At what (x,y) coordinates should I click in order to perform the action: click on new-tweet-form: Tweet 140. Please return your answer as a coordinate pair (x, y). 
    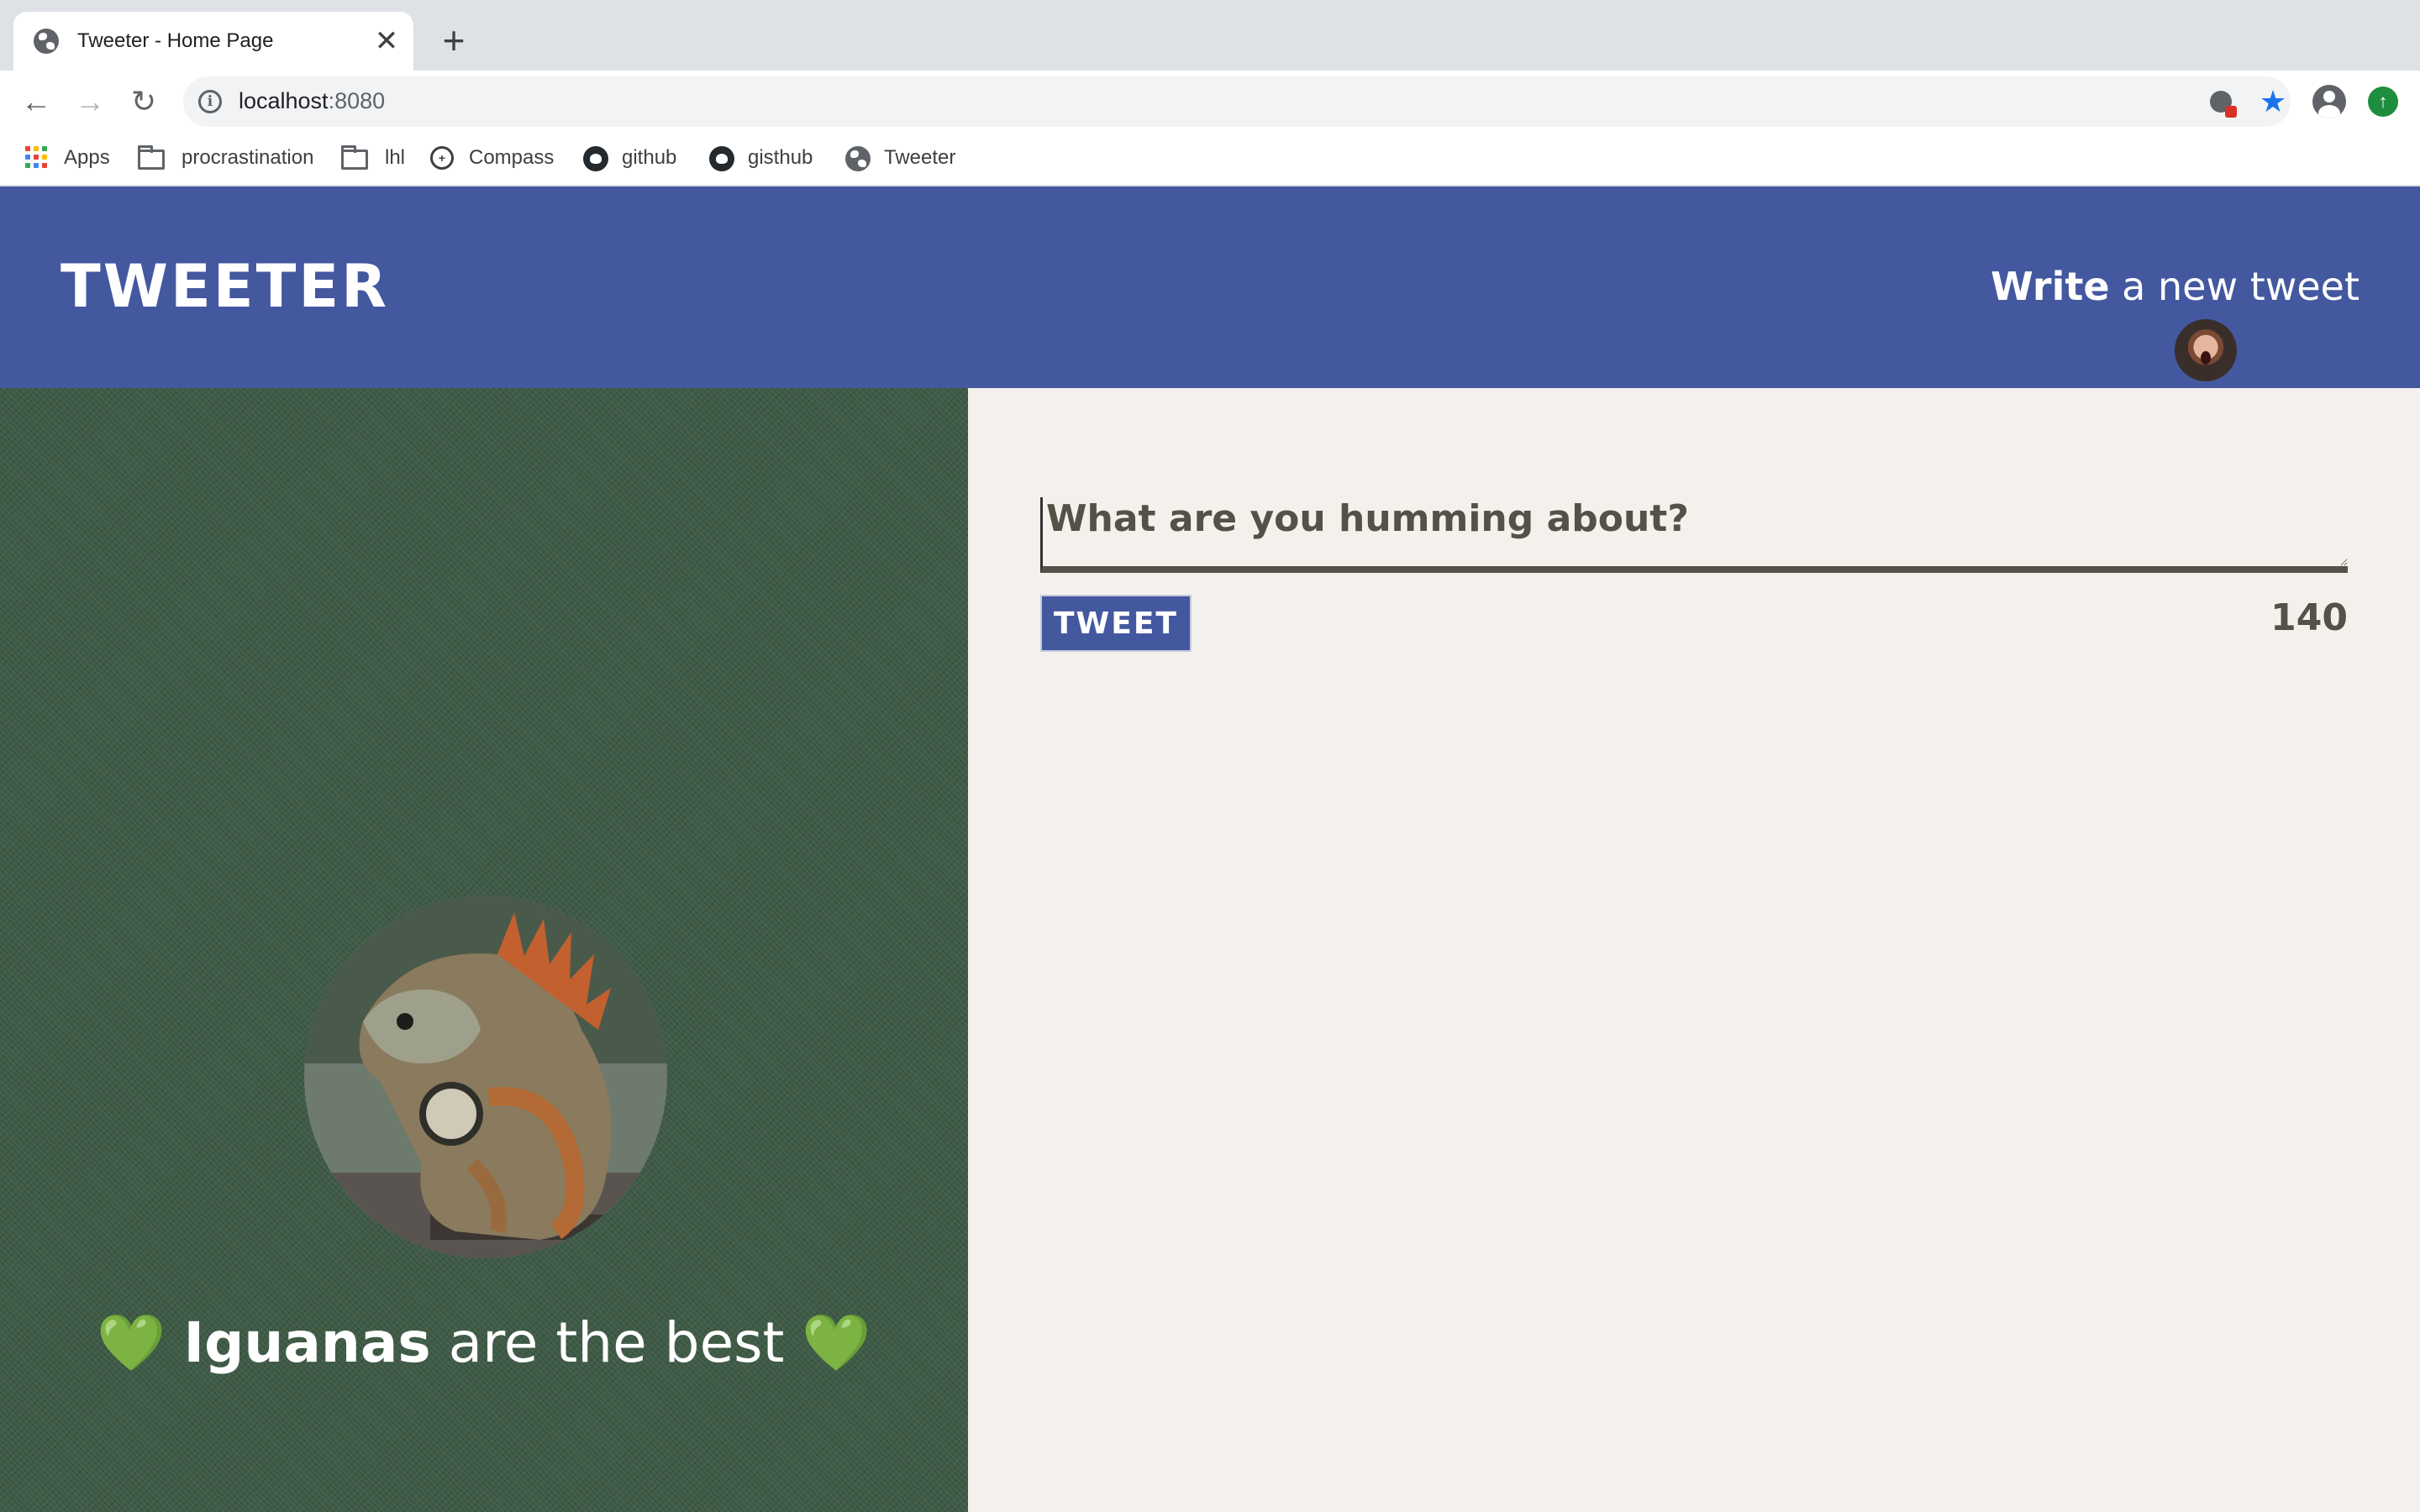
    Looking at the image, I should click on (1694, 574).